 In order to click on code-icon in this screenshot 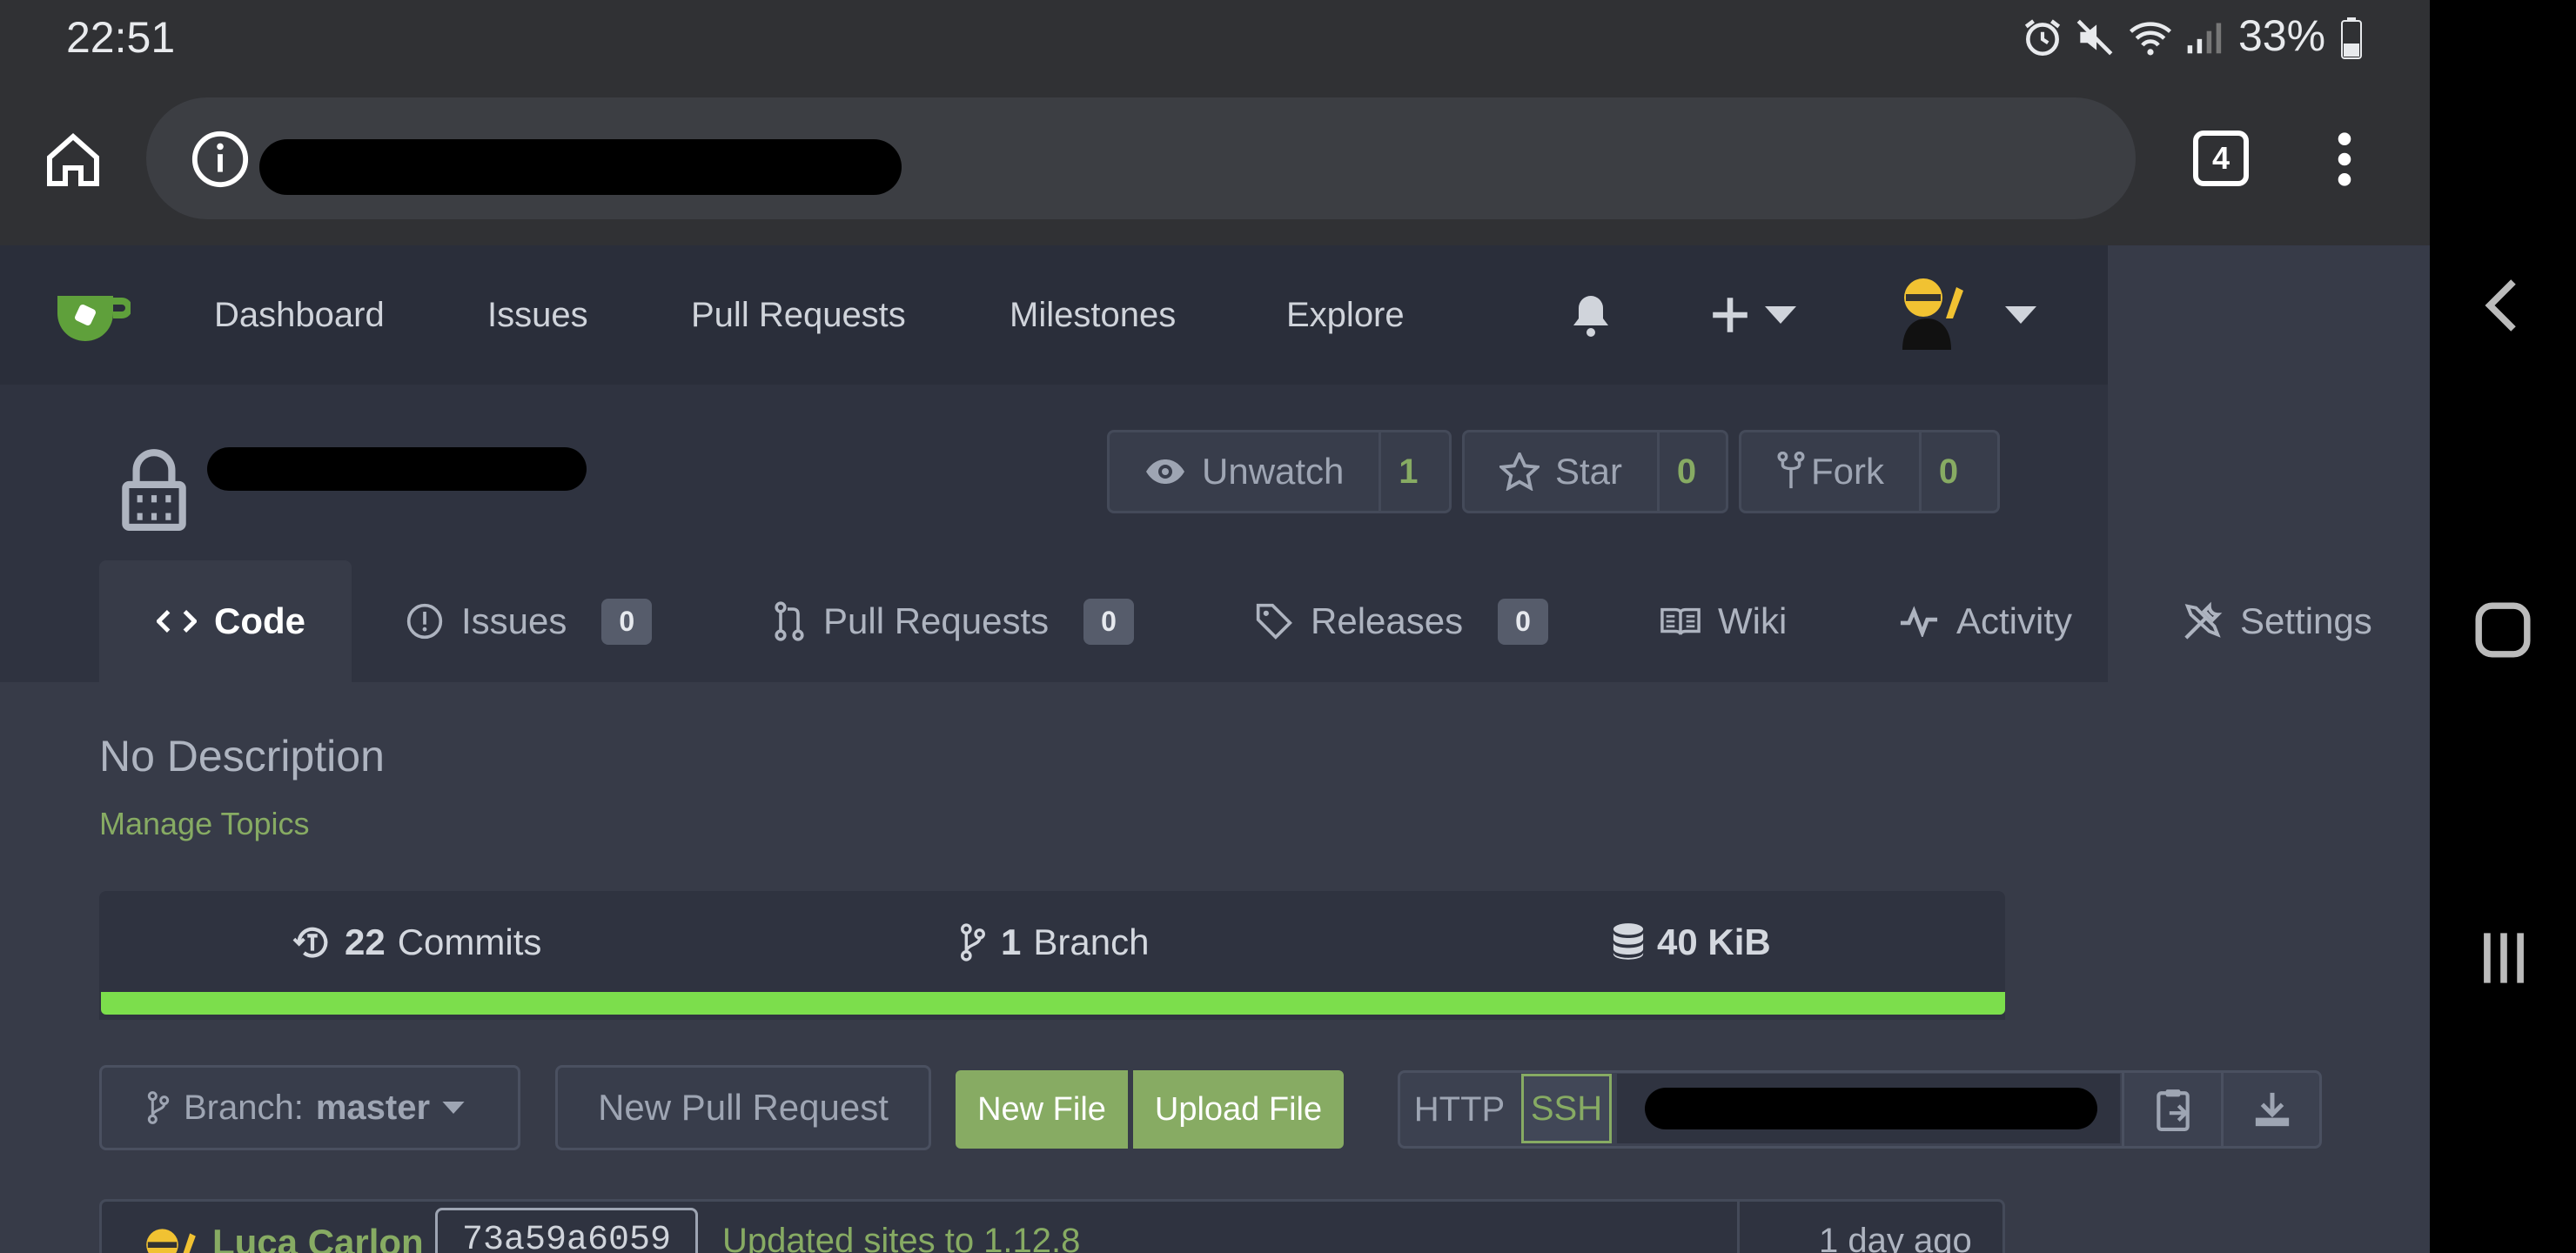, I will do `click(177, 621)`.